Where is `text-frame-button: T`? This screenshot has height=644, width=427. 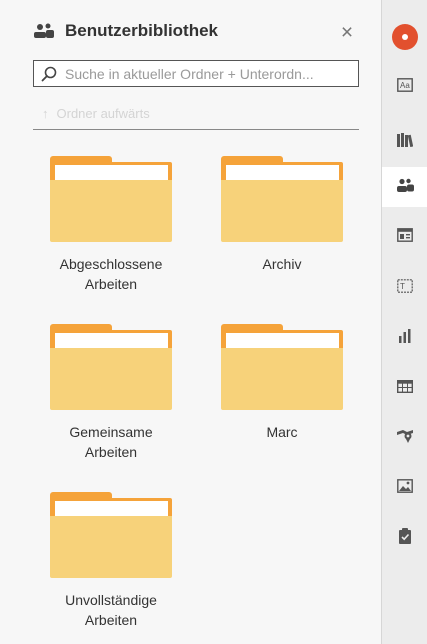
text-frame-button: T is located at coordinates (404, 288).